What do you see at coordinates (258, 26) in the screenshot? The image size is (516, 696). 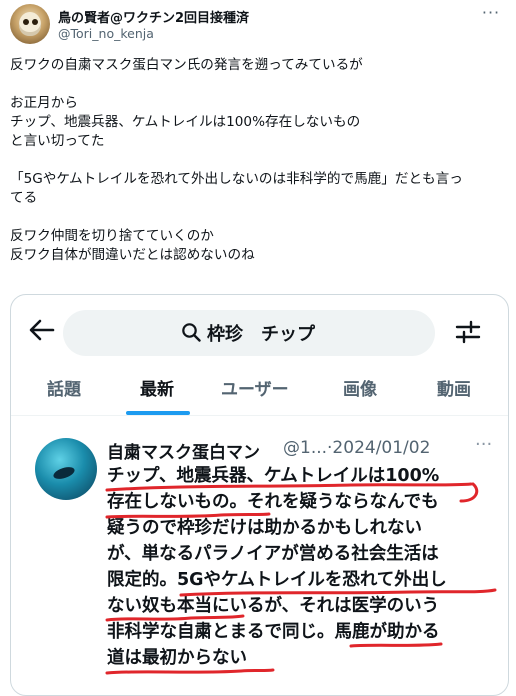 I see `post-header: 鳥の賢者@ワクチン2回目接種済 @Tori_no_kenja ···` at bounding box center [258, 26].